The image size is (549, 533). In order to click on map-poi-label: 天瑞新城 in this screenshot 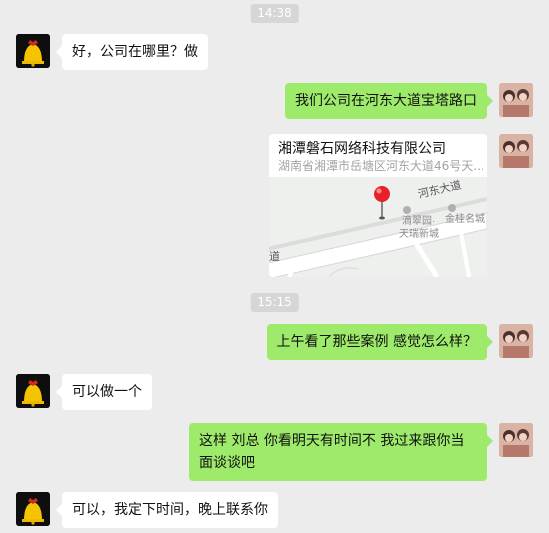, I will do `click(419, 233)`.